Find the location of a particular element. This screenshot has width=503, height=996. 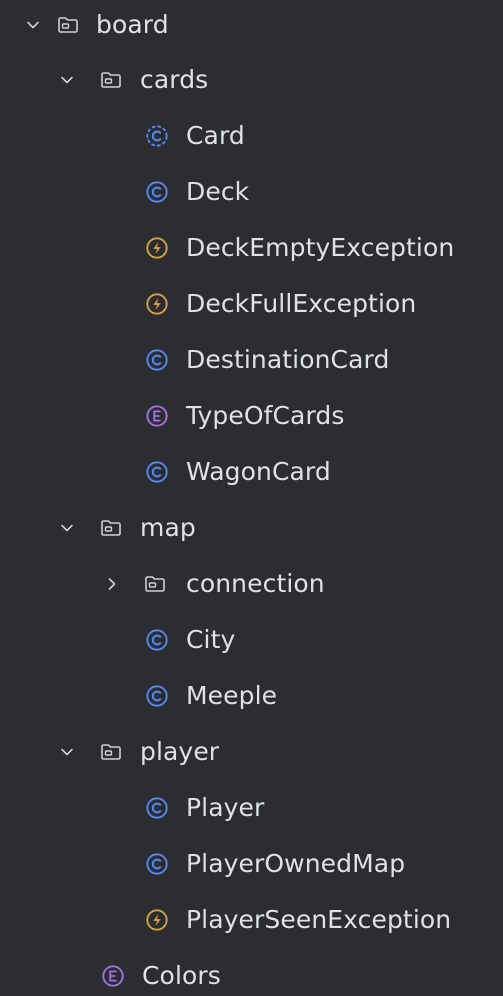

tree-node-meeple: Meeple is located at coordinates (251, 696).